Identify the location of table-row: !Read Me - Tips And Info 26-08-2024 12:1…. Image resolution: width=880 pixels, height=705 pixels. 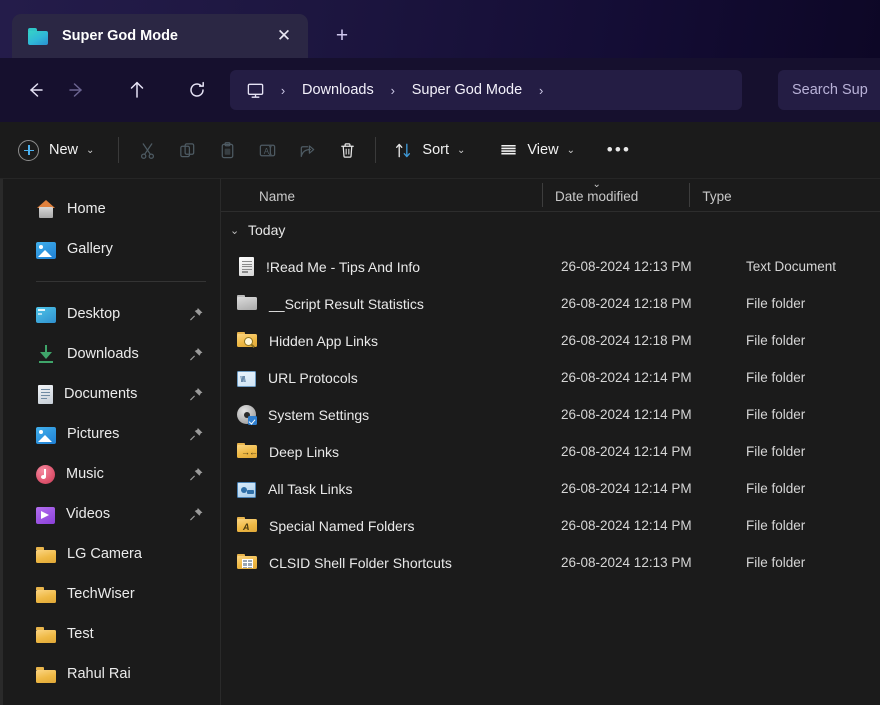
(550, 266).